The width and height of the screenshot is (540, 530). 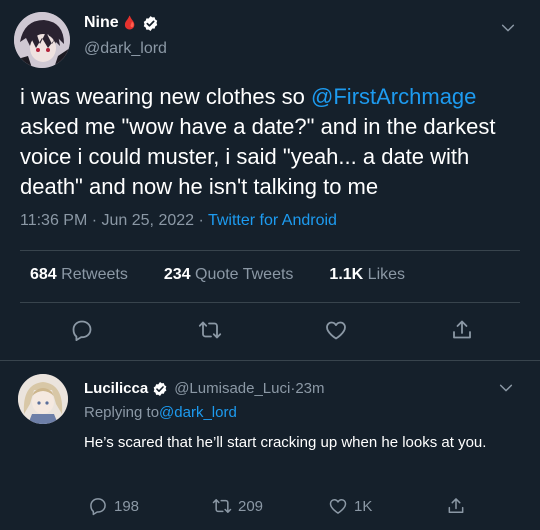 I want to click on author-name-row: Nine 🩸, so click(x=121, y=23).